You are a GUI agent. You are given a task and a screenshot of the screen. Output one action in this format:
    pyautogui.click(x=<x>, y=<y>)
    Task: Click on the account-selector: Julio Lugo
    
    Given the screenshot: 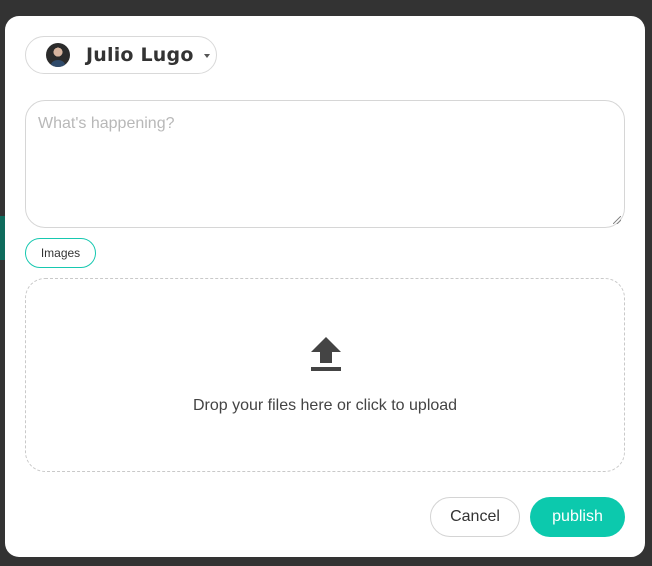 What is the action you would take?
    pyautogui.click(x=121, y=55)
    